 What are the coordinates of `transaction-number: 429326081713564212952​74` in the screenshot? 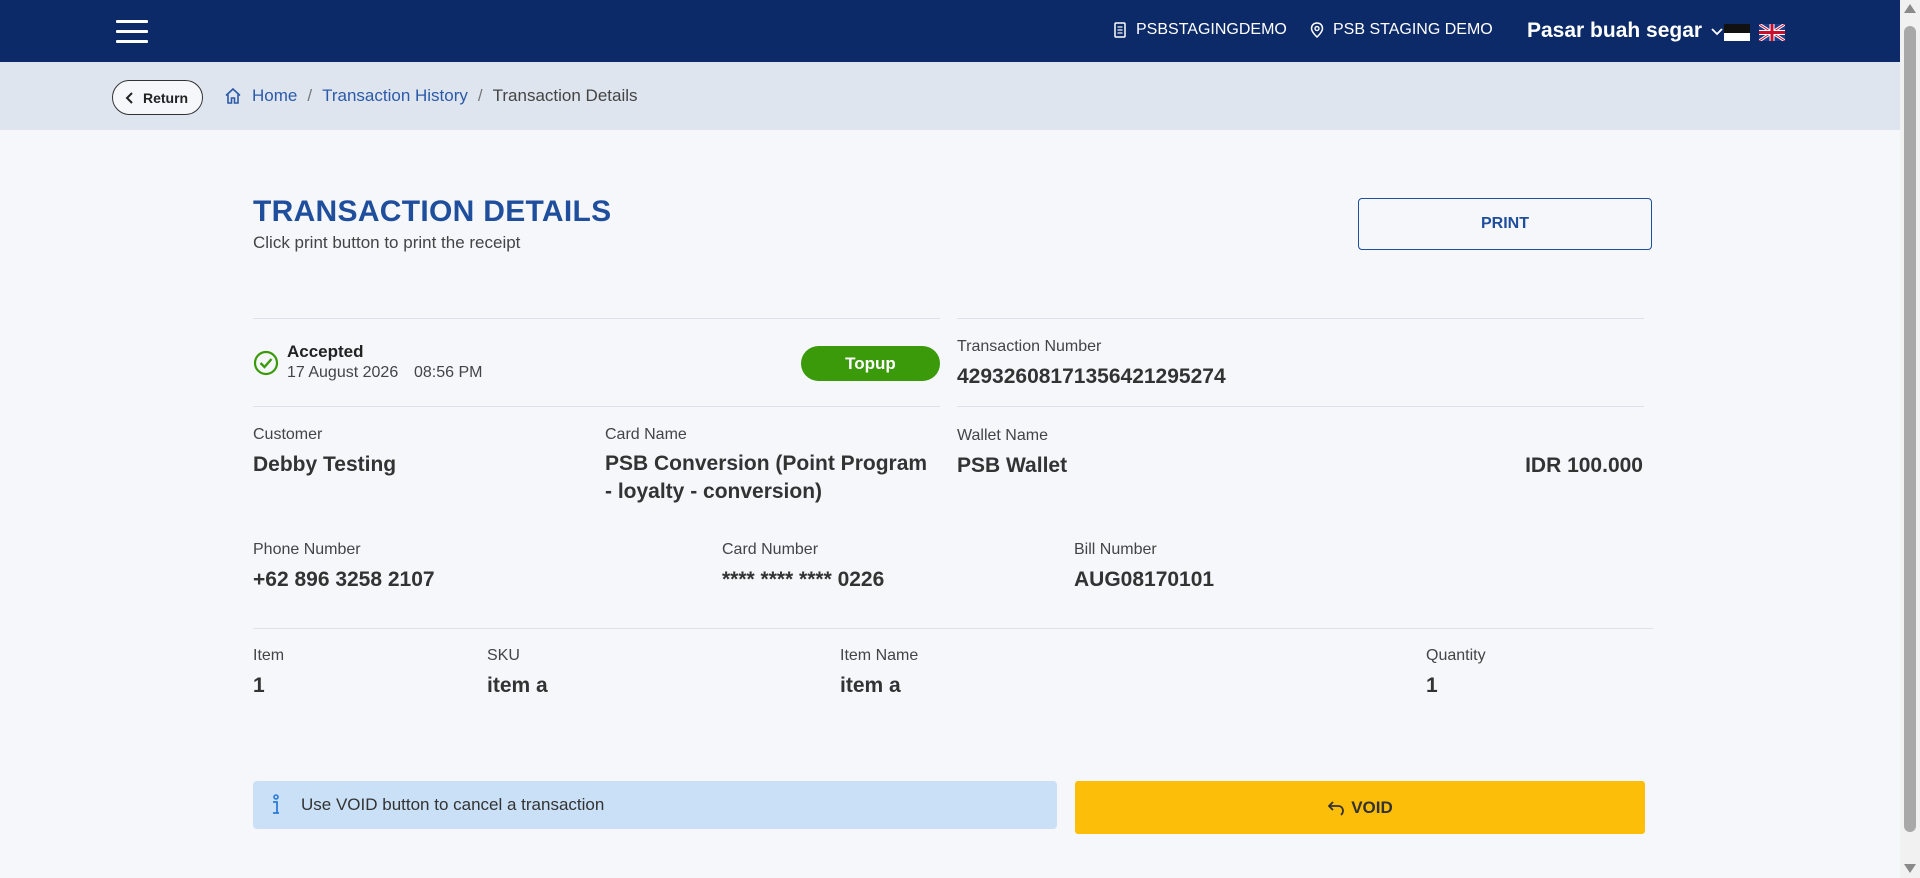 It's located at (1091, 376).